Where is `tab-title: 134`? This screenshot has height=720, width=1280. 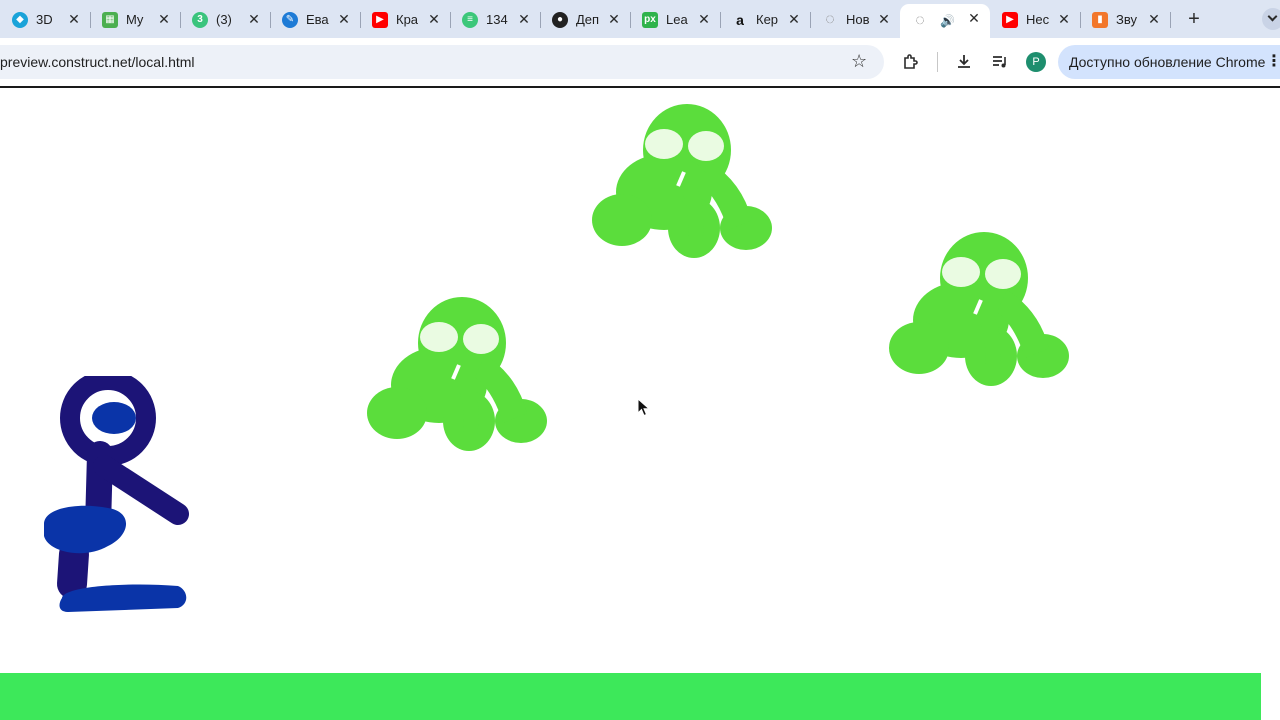 tab-title: 134 is located at coordinates (497, 19).